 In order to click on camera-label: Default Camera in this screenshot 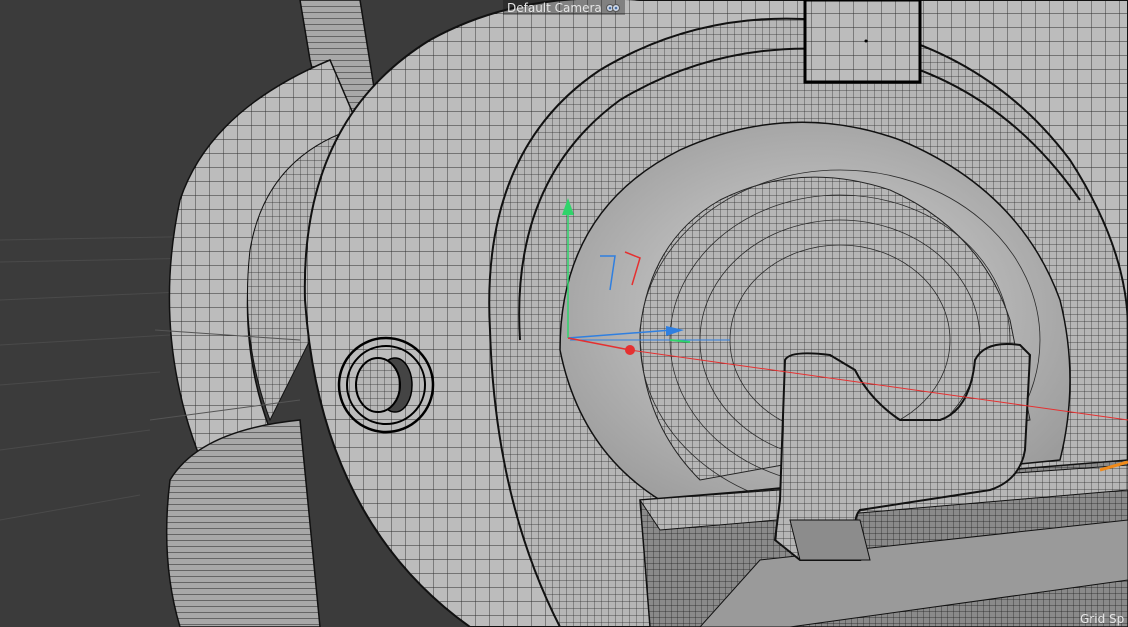, I will do `click(564, 7)`.